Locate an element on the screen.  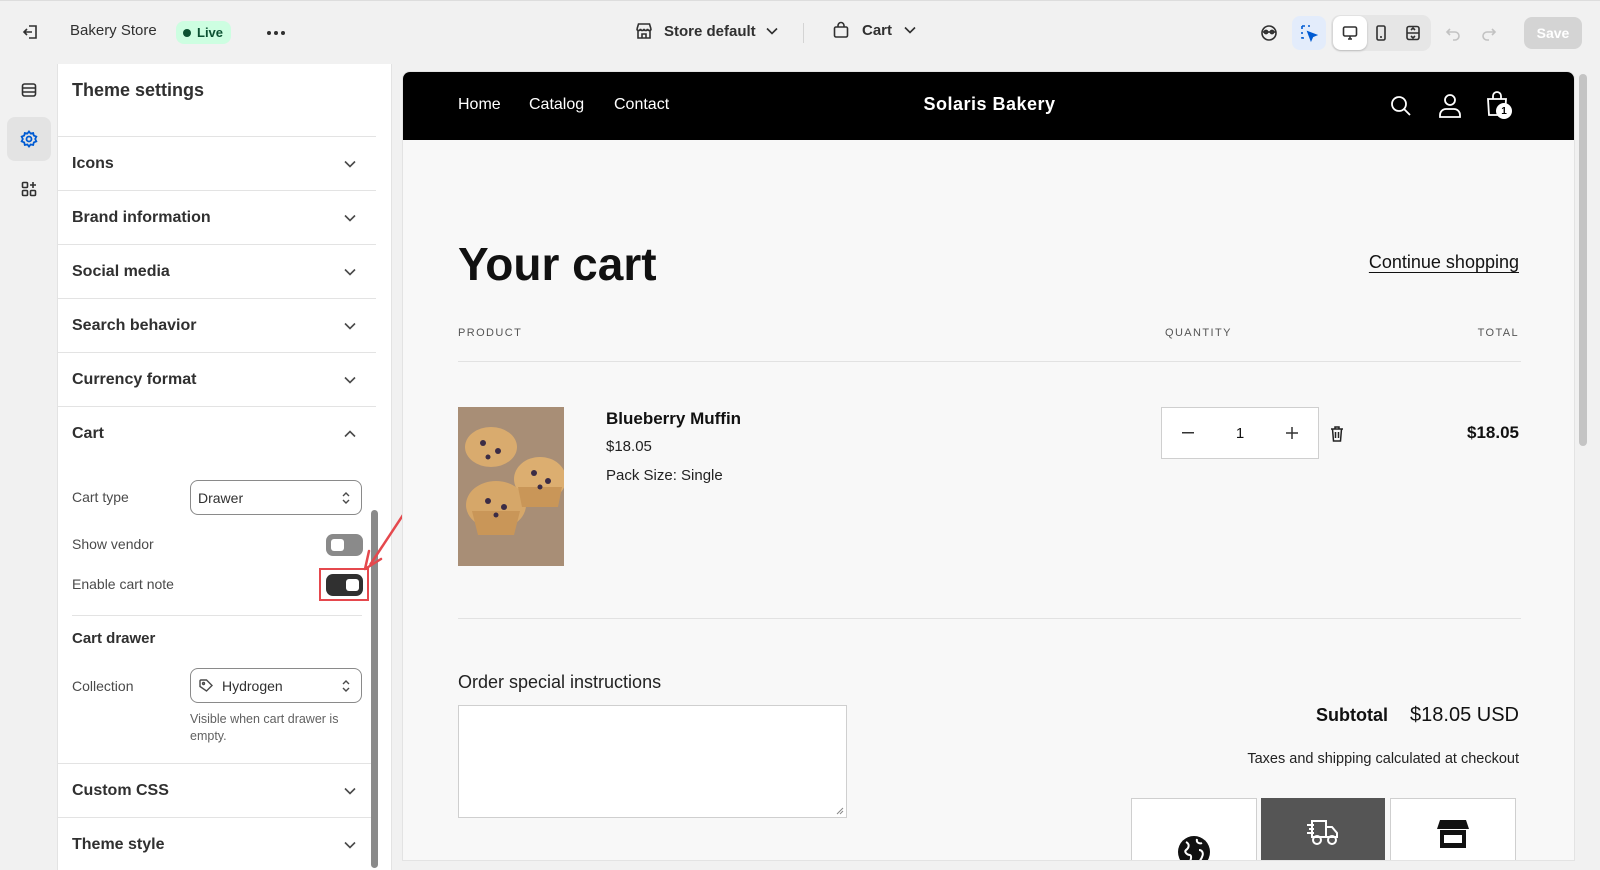
page-title: Your cart is located at coordinates (557, 264).